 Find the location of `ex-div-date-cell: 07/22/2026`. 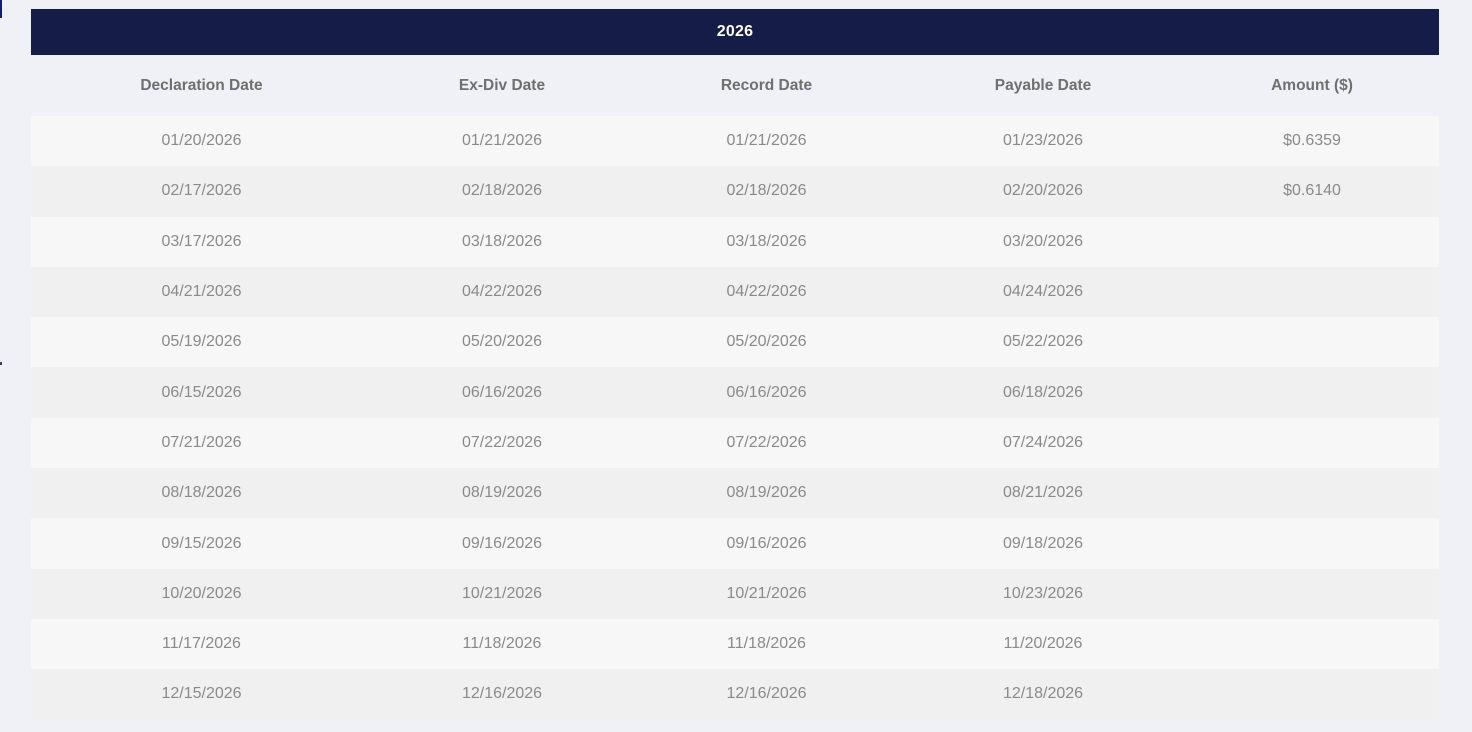

ex-div-date-cell: 07/22/2026 is located at coordinates (502, 442).